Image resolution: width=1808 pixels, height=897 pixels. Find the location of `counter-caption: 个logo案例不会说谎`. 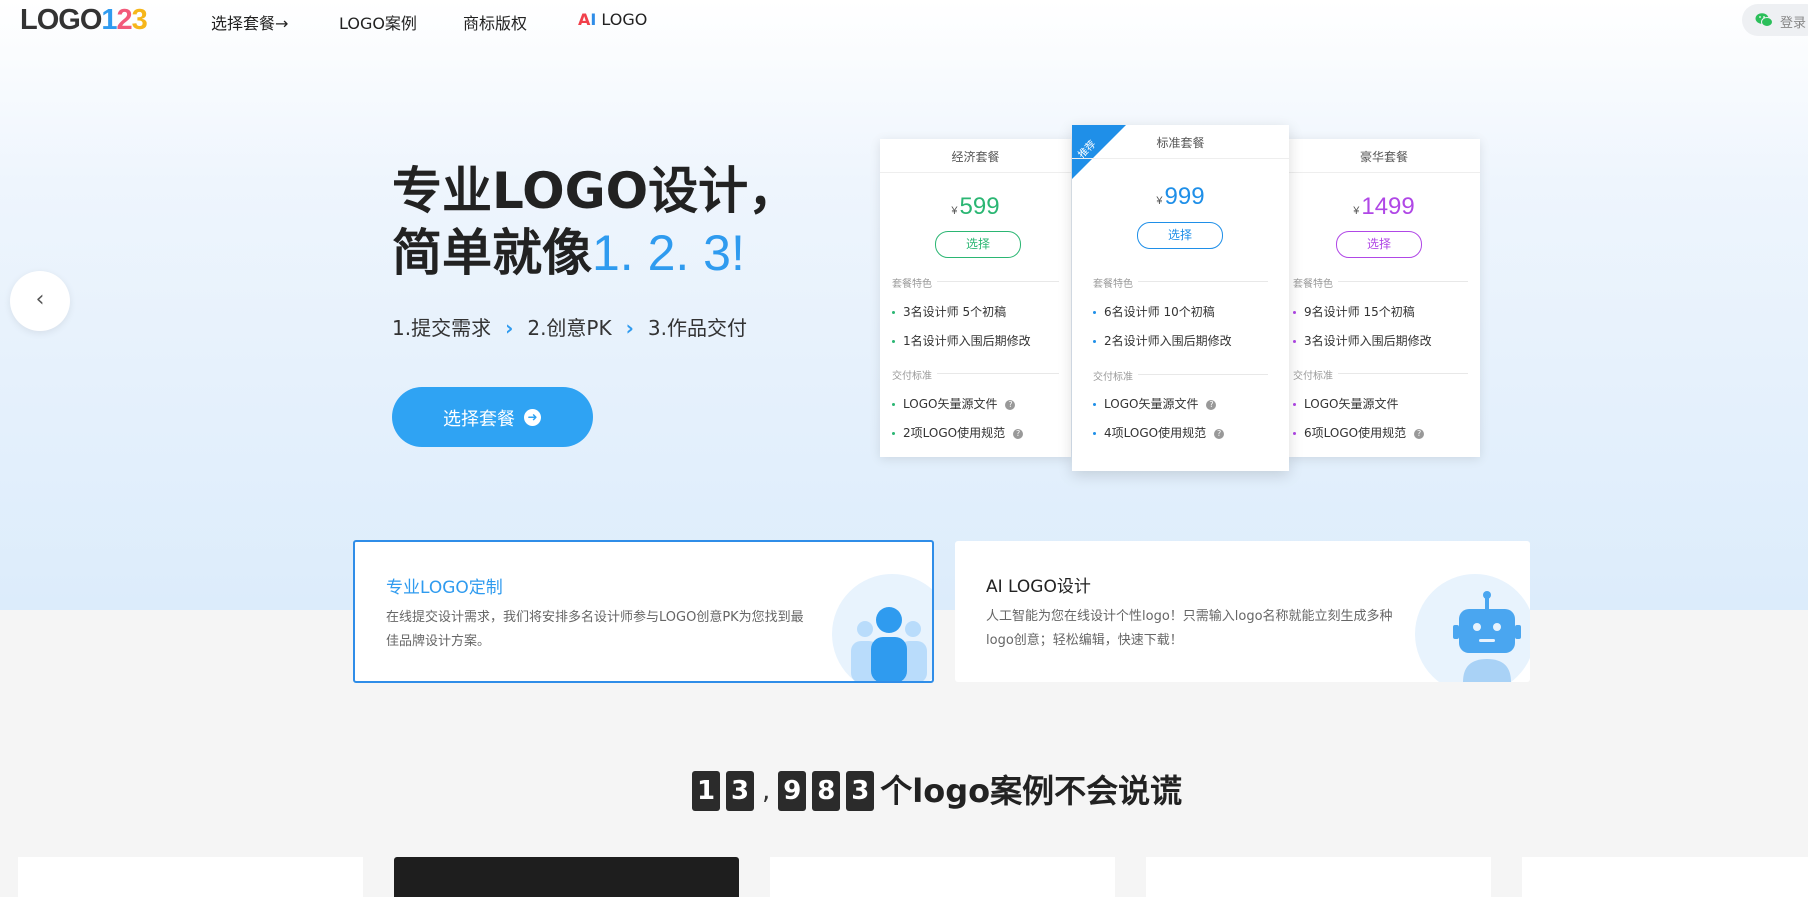

counter-caption: 个logo案例不会说谎 is located at coordinates (1031, 791).